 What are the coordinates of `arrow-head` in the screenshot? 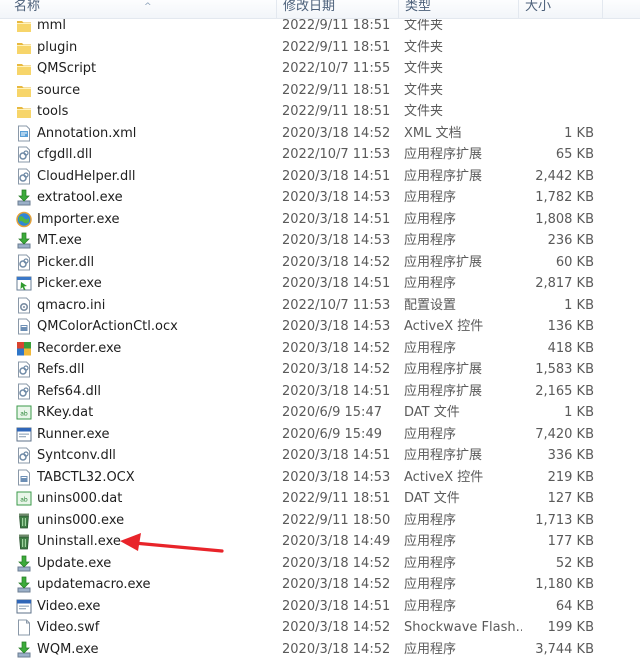 It's located at (130, 542).